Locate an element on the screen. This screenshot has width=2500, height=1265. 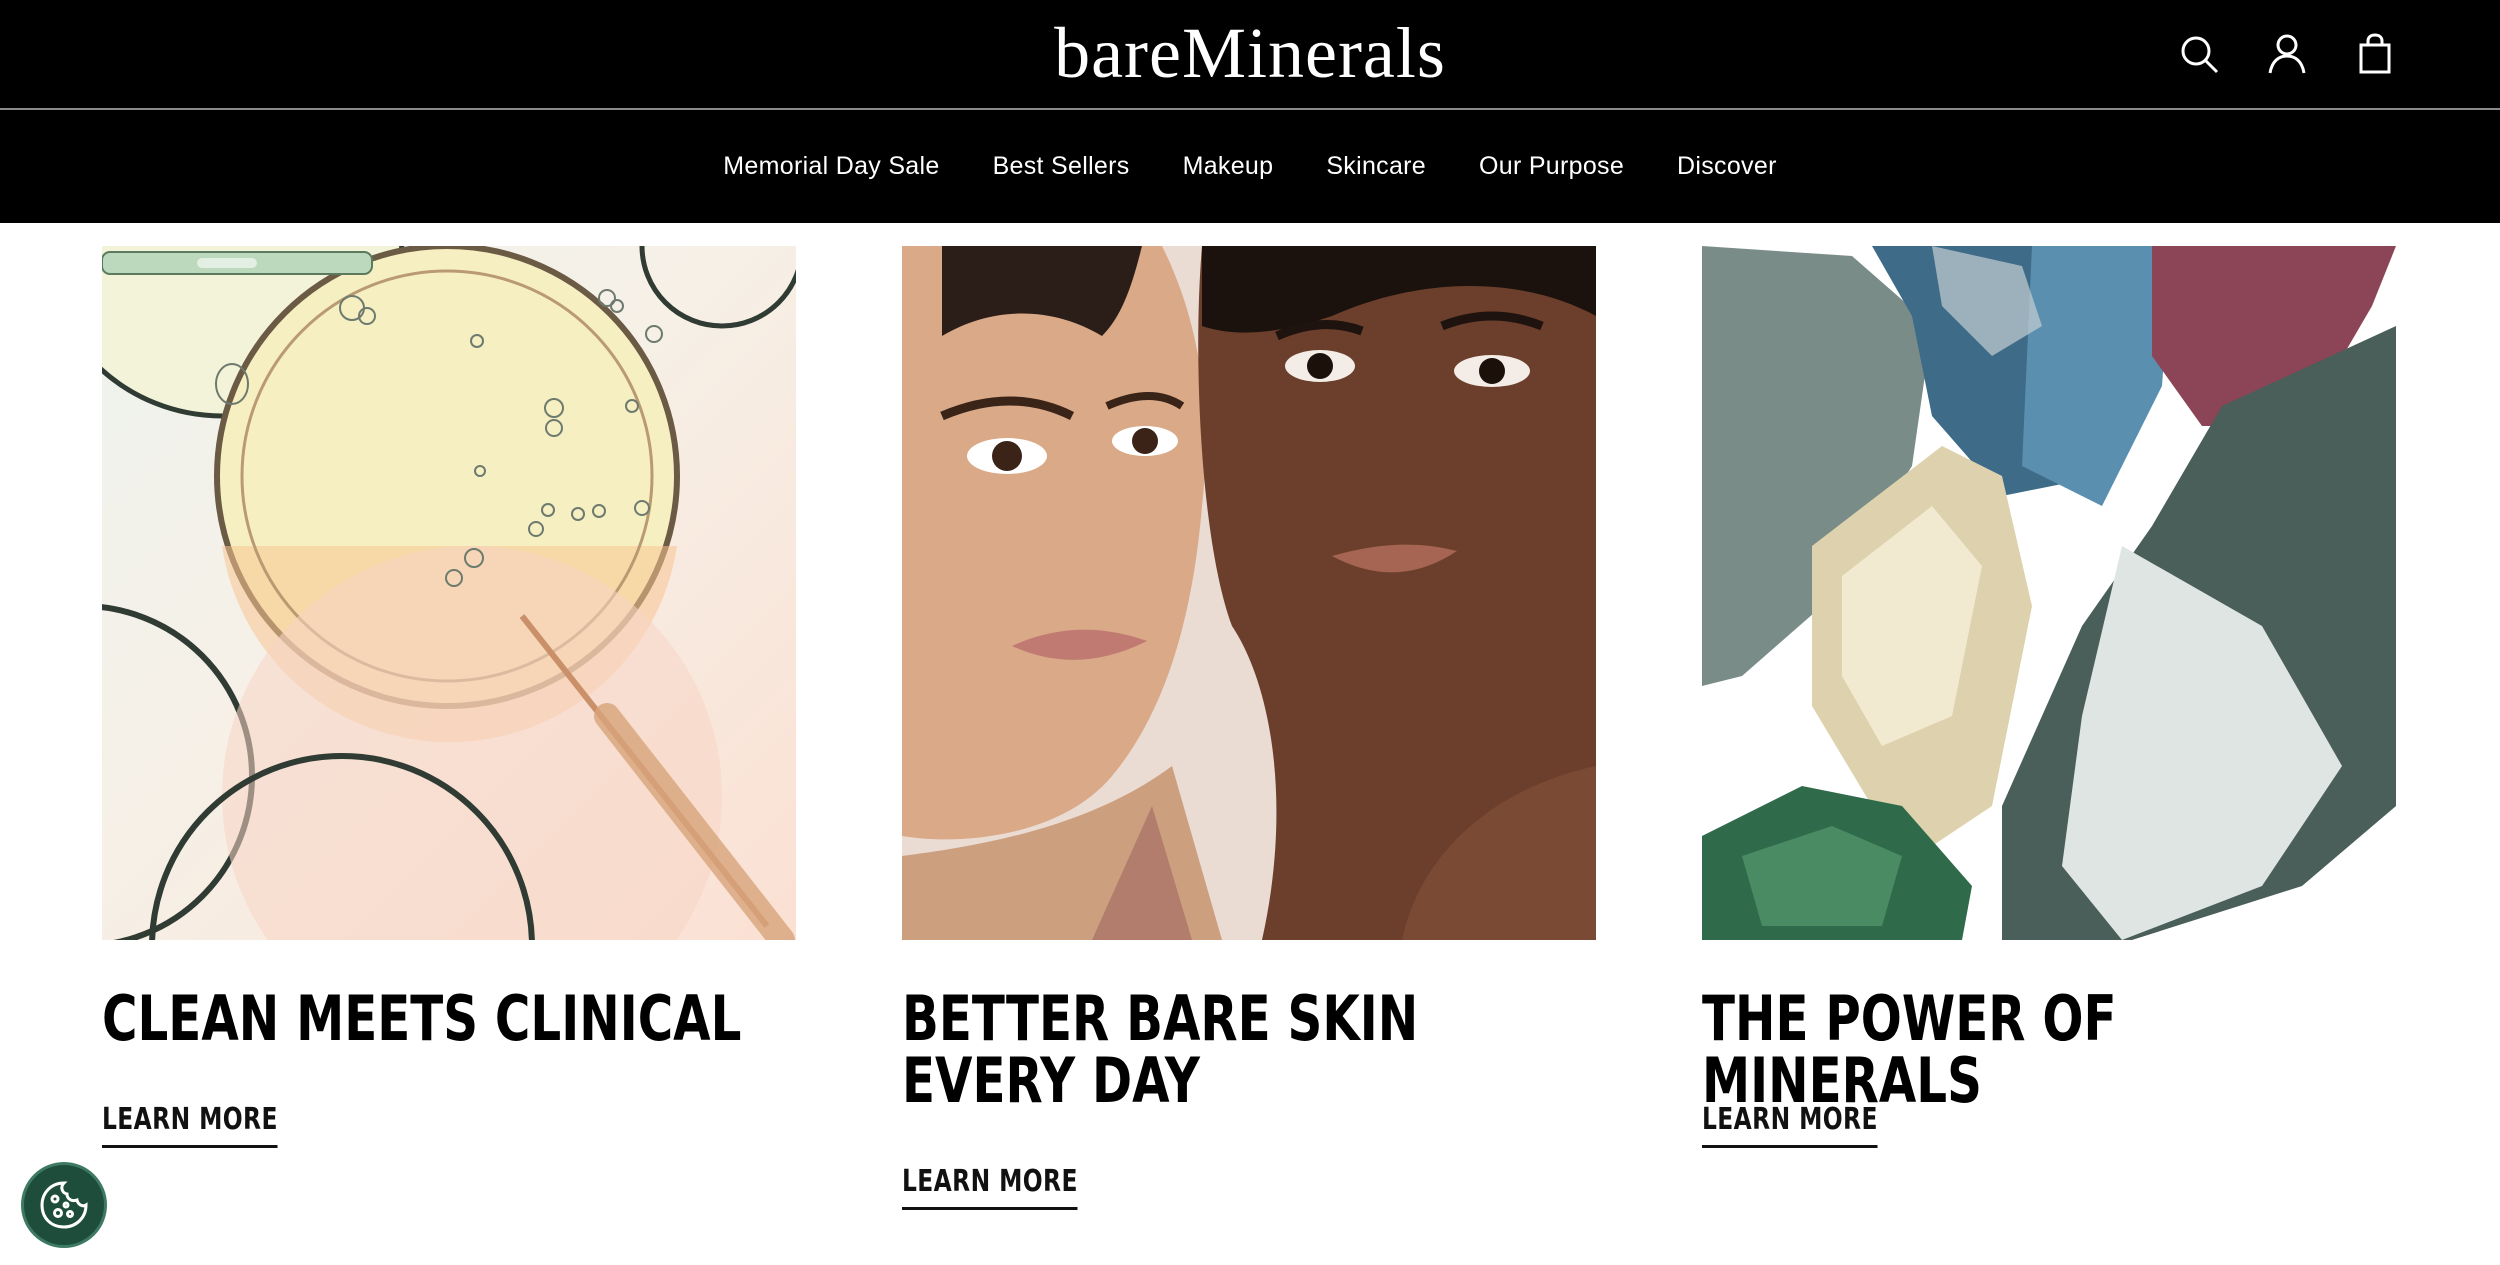
nav-item-discover: Discover is located at coordinates (1727, 166).